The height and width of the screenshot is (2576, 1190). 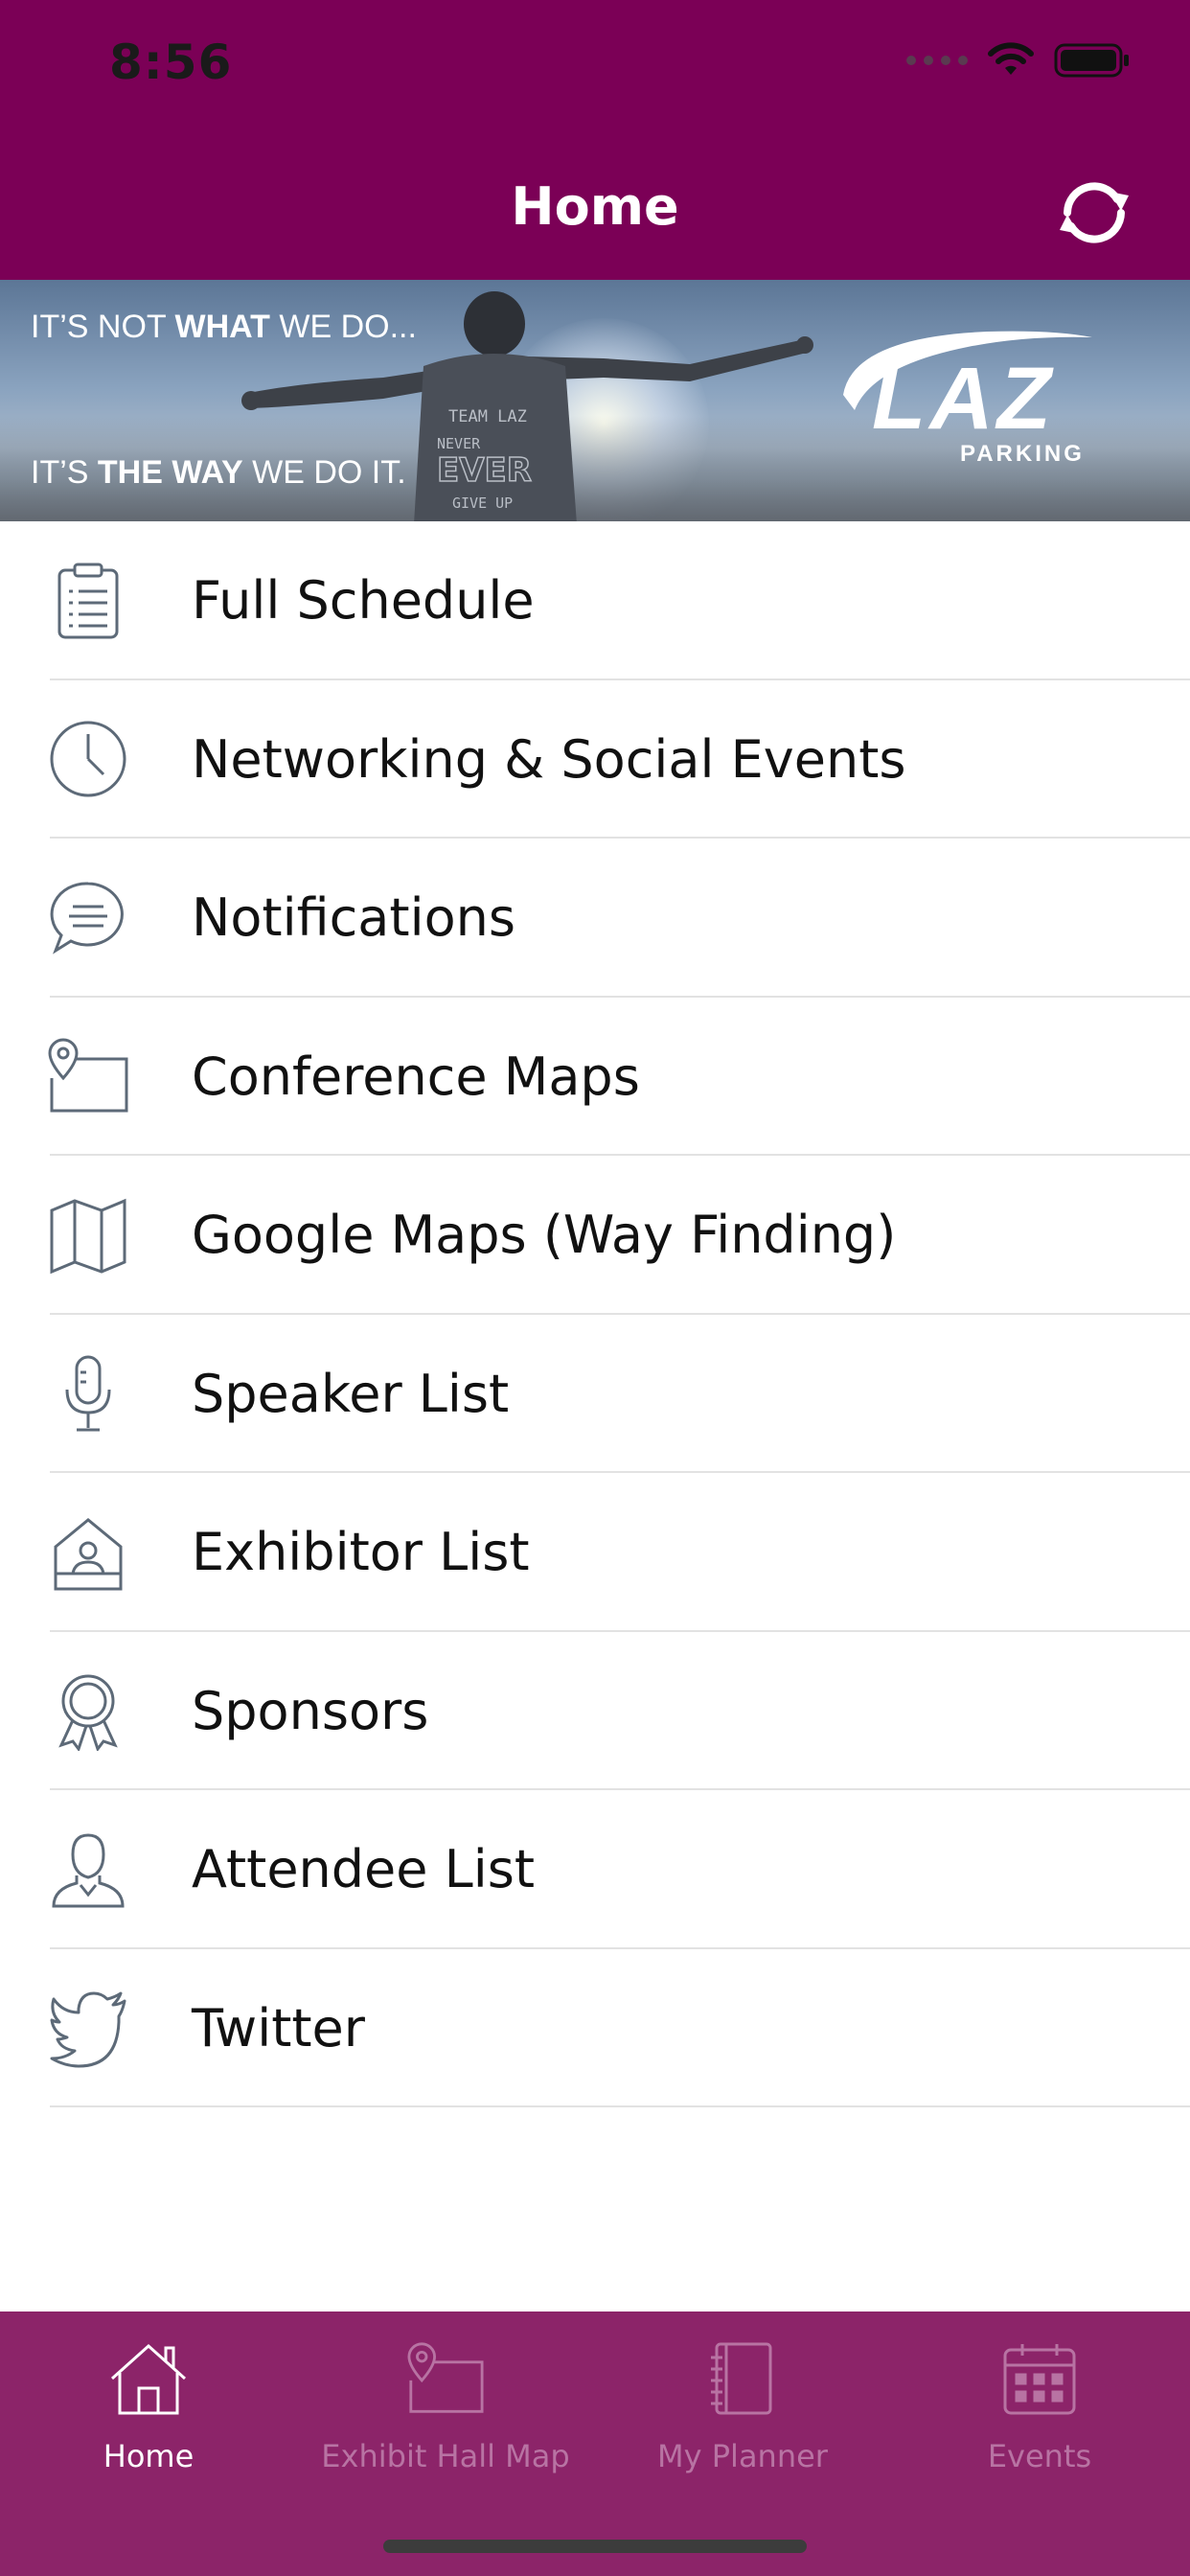 I want to click on menu-item-label: Notifications, so click(x=354, y=918).